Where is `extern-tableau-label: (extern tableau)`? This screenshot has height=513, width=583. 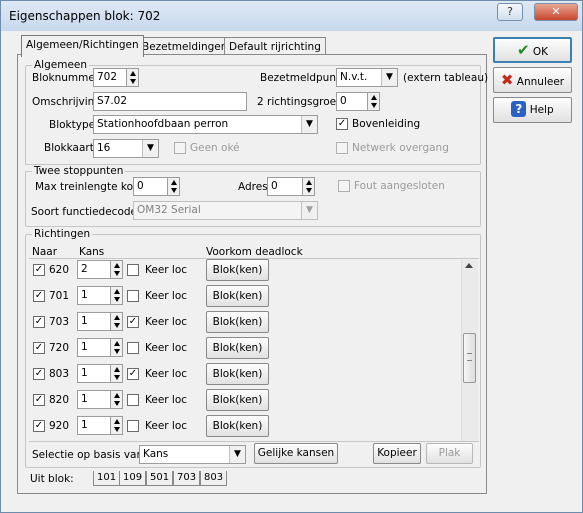
extern-tableau-label: (extern tableau) is located at coordinates (446, 78).